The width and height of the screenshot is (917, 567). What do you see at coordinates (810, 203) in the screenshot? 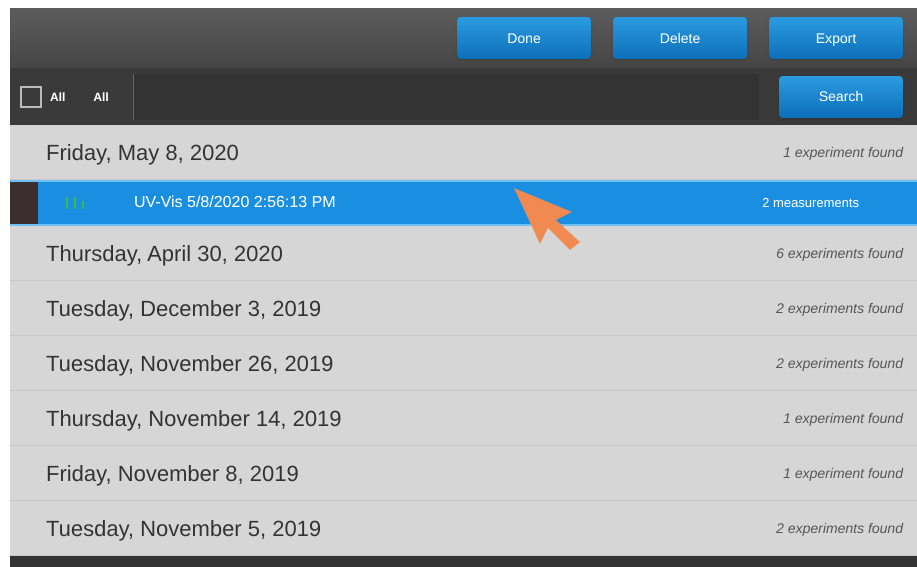
I see `measurement-count: 2 measurements` at bounding box center [810, 203].